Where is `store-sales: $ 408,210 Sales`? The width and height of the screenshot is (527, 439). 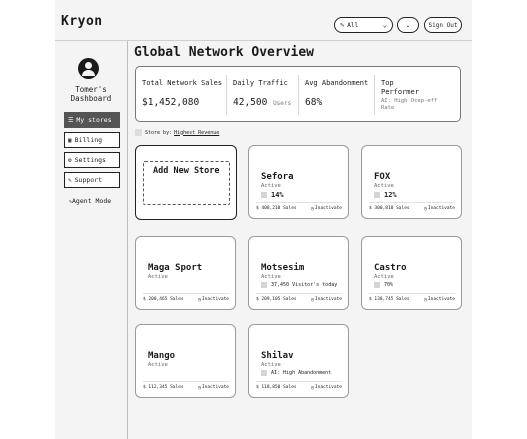
store-sales: $ 408,210 Sales is located at coordinates (276, 208).